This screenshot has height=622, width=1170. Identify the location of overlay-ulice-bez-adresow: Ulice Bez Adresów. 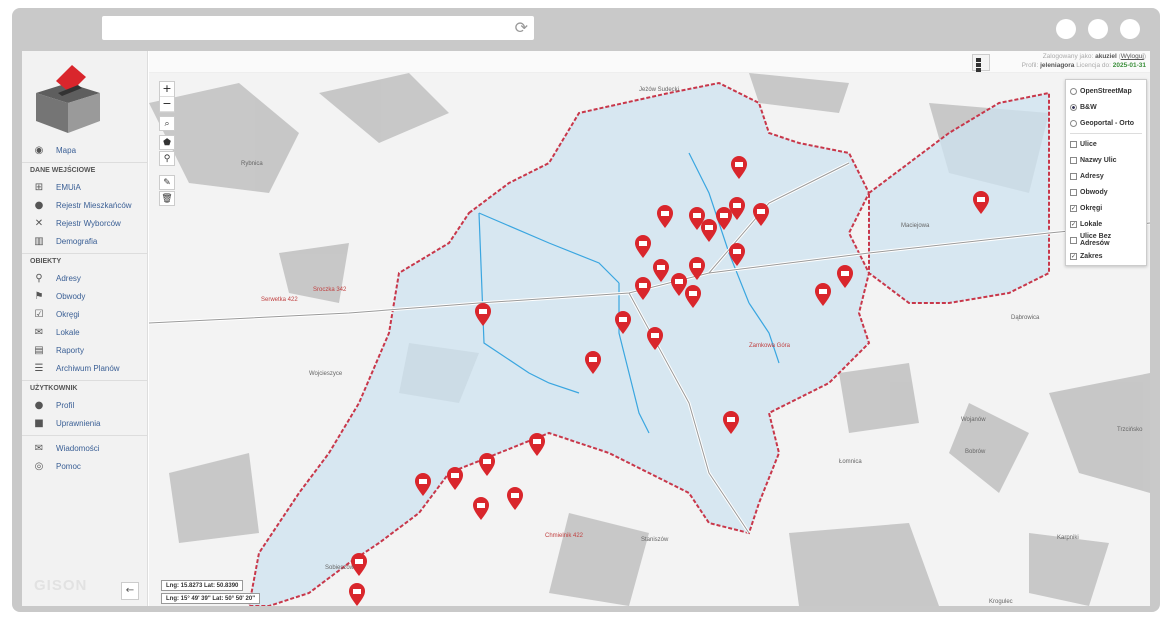
(1106, 240).